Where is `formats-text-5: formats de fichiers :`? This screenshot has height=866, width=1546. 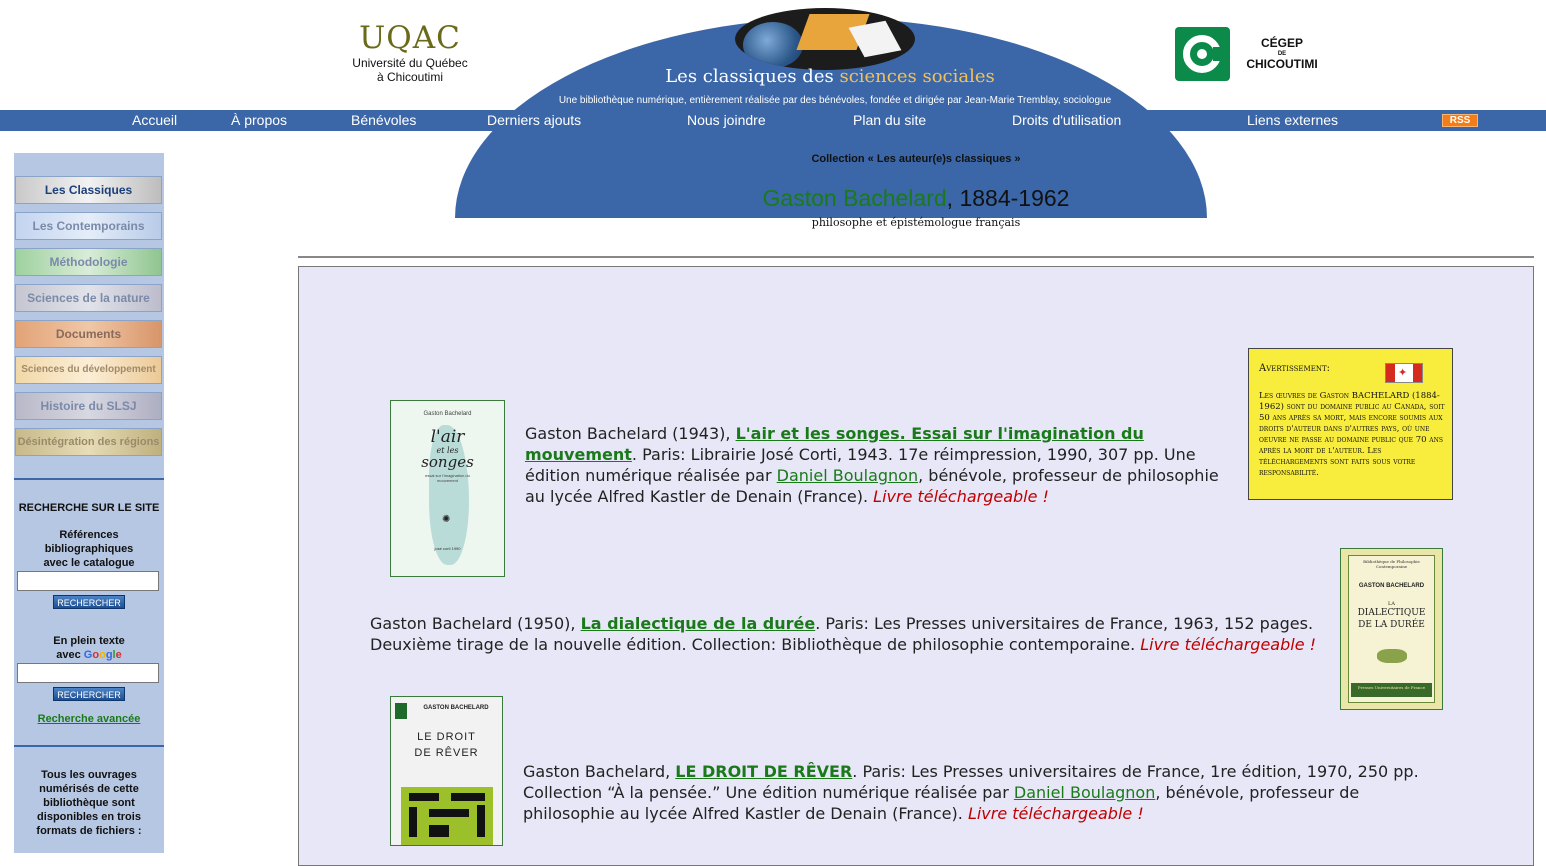 formats-text-5: formats de fichiers : is located at coordinates (89, 831).